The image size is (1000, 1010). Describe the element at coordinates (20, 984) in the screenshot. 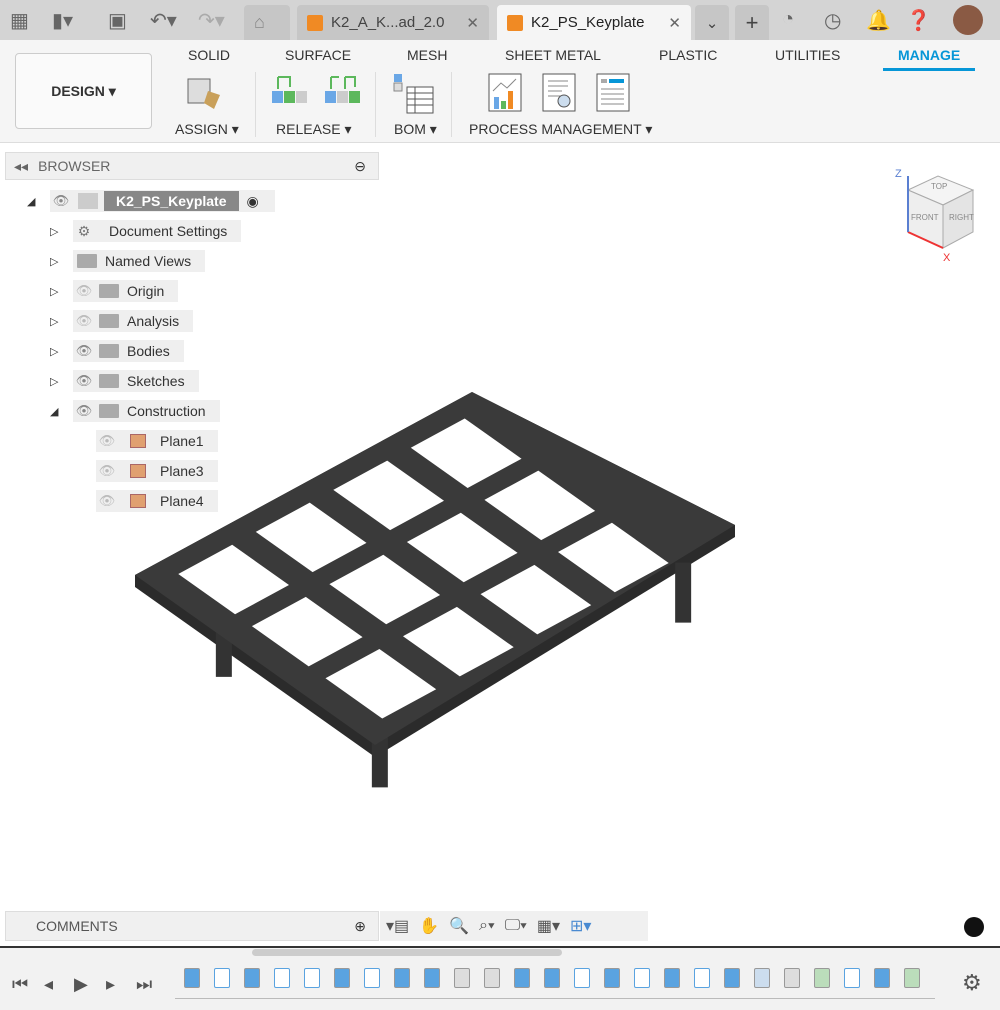

I see `go-to-start-icon: ⏮` at that location.